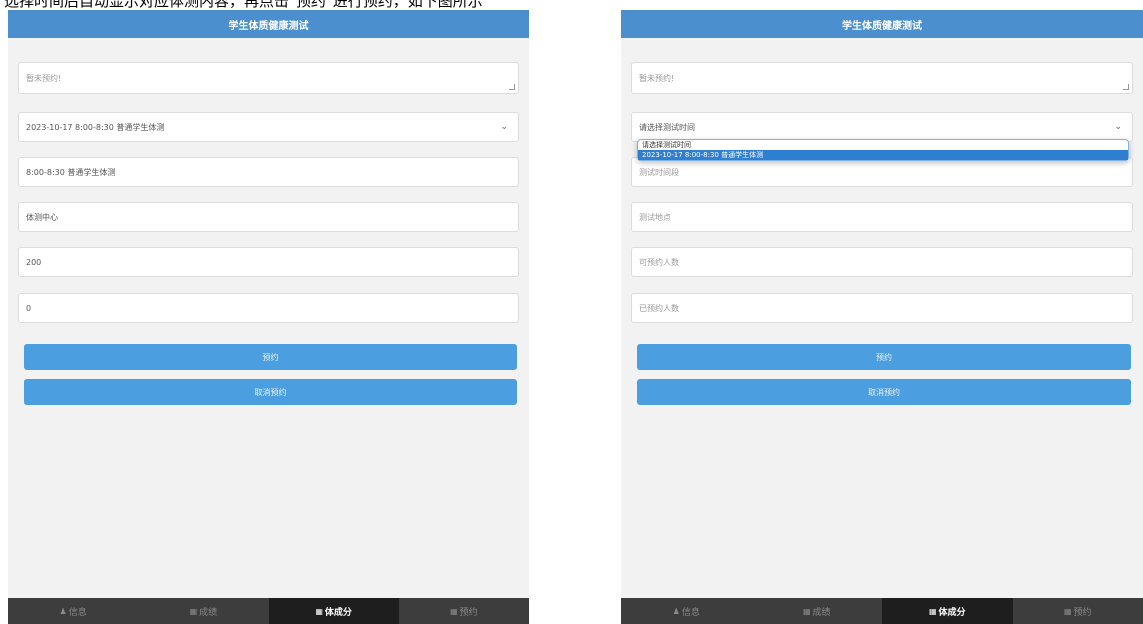  Describe the element at coordinates (268, 308) in the screenshot. I see `booked-count-field: 0` at that location.